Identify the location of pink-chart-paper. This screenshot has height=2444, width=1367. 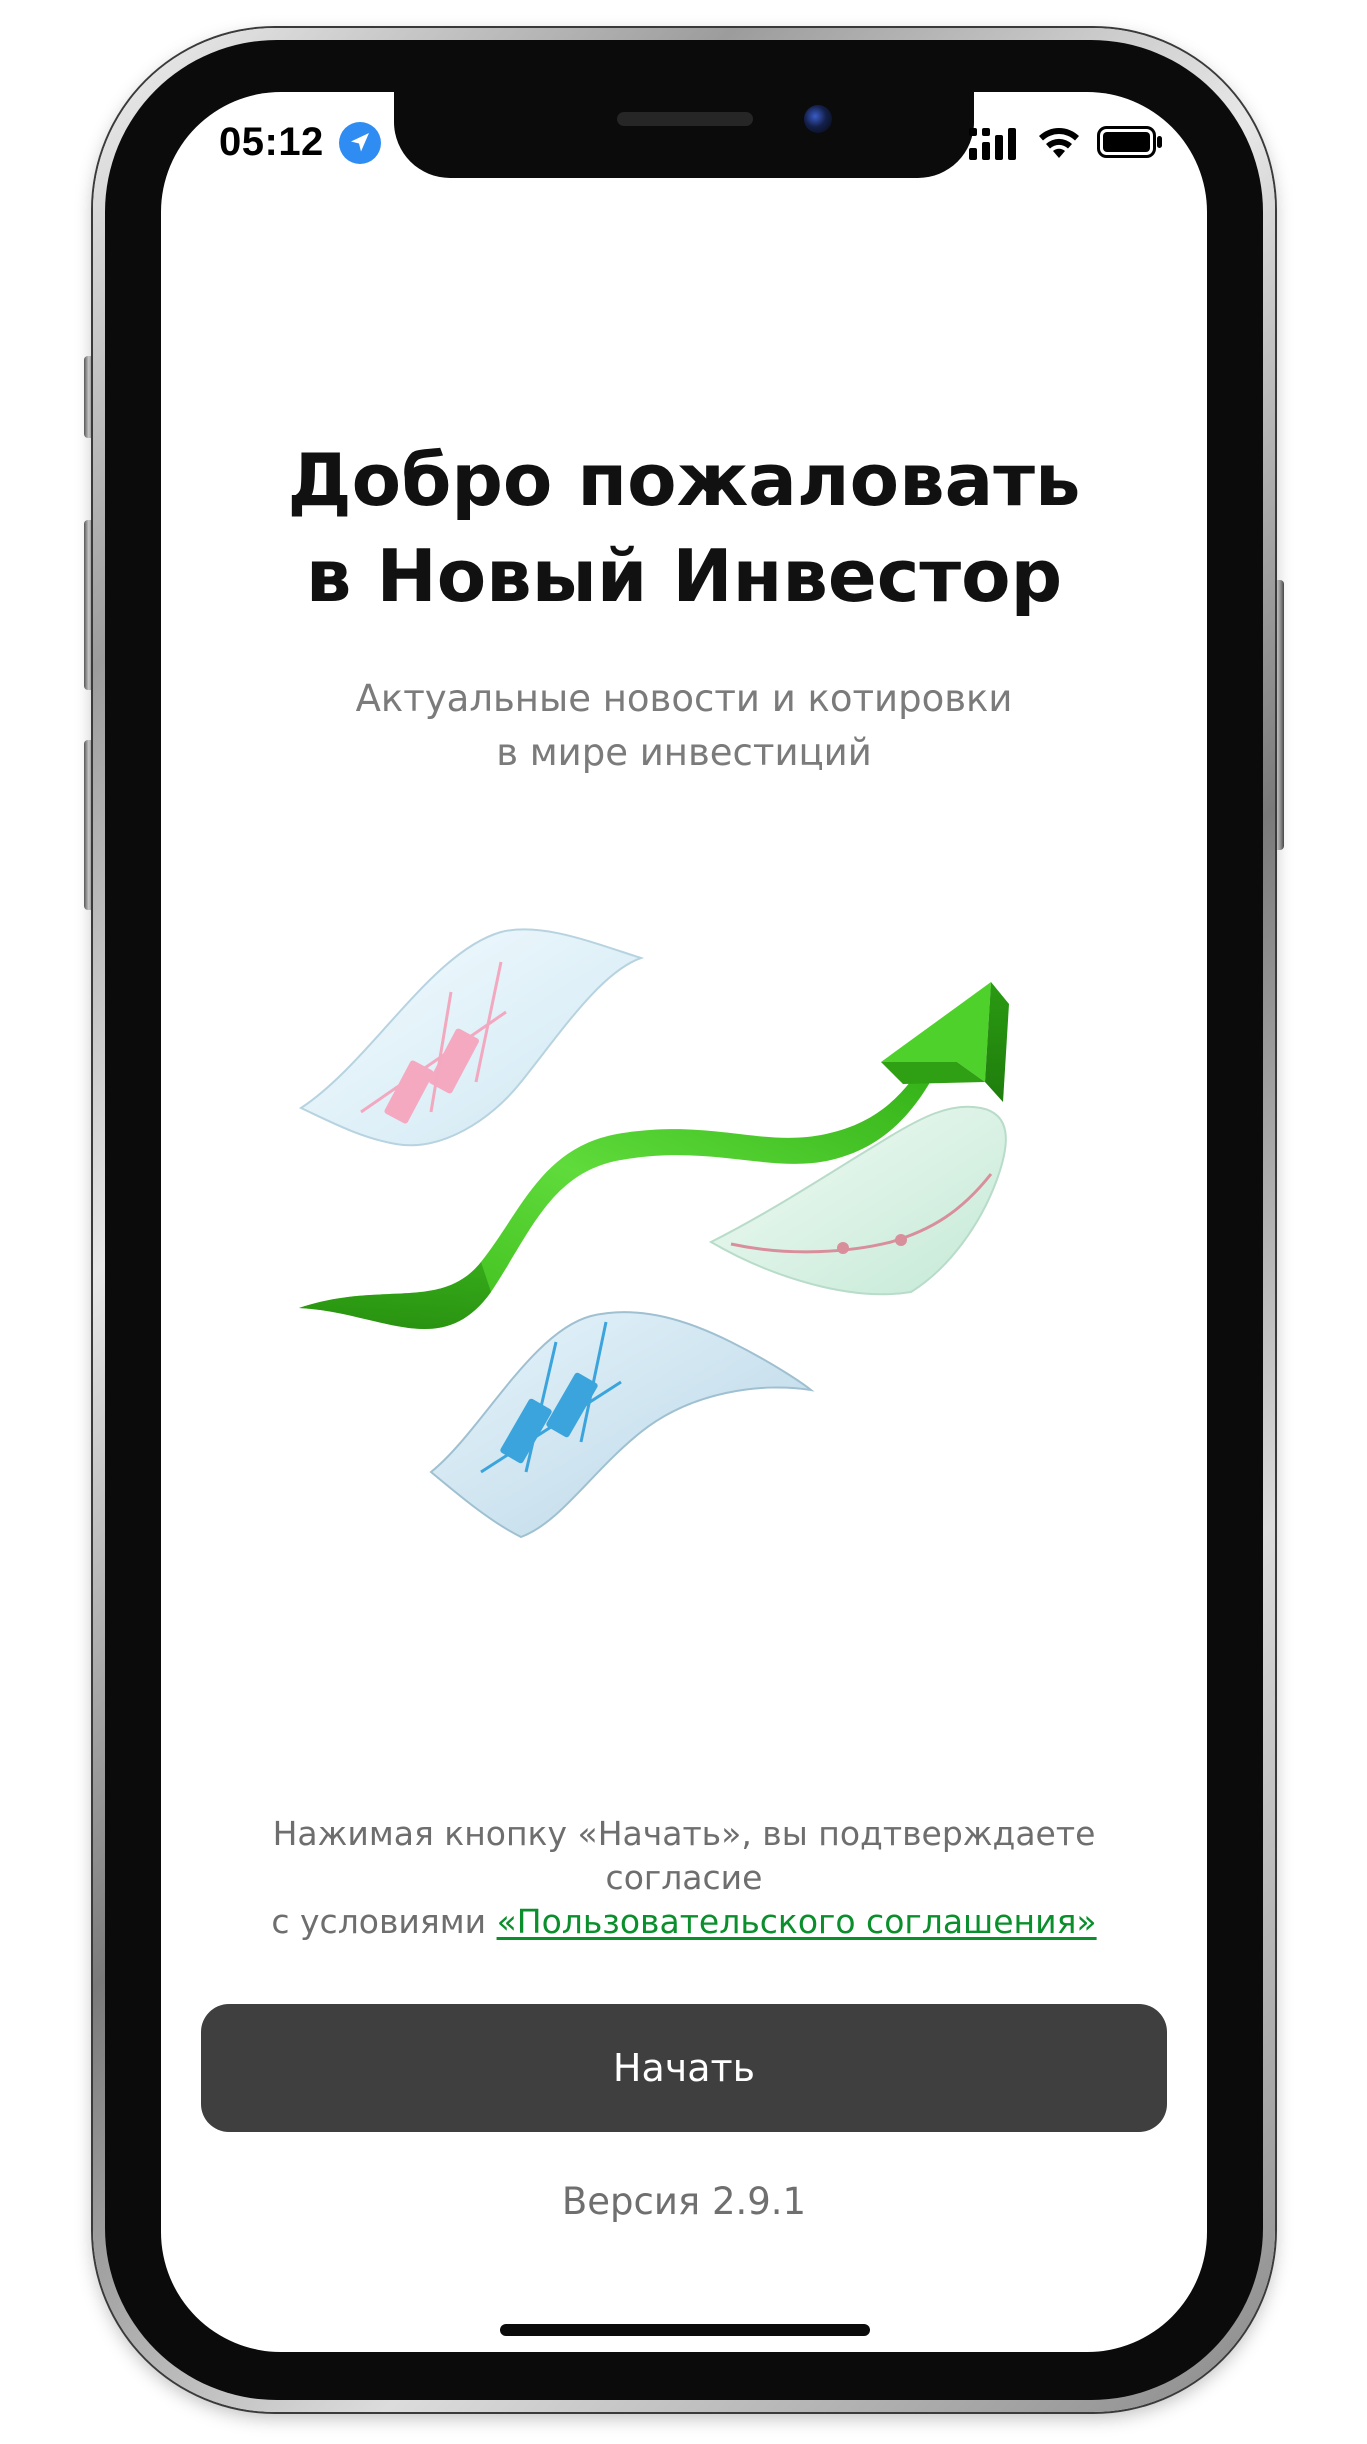
(471, 1037).